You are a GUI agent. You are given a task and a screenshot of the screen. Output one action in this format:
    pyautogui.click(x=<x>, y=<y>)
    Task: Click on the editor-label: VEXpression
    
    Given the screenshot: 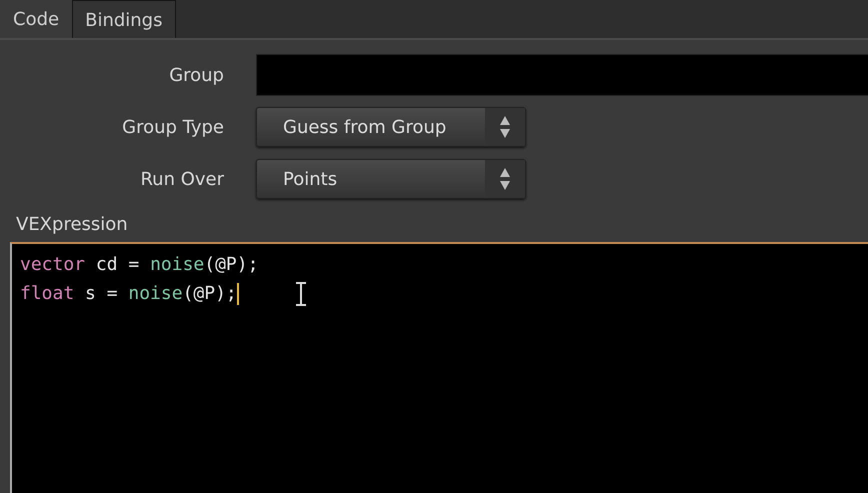 What is the action you would take?
    pyautogui.click(x=72, y=225)
    